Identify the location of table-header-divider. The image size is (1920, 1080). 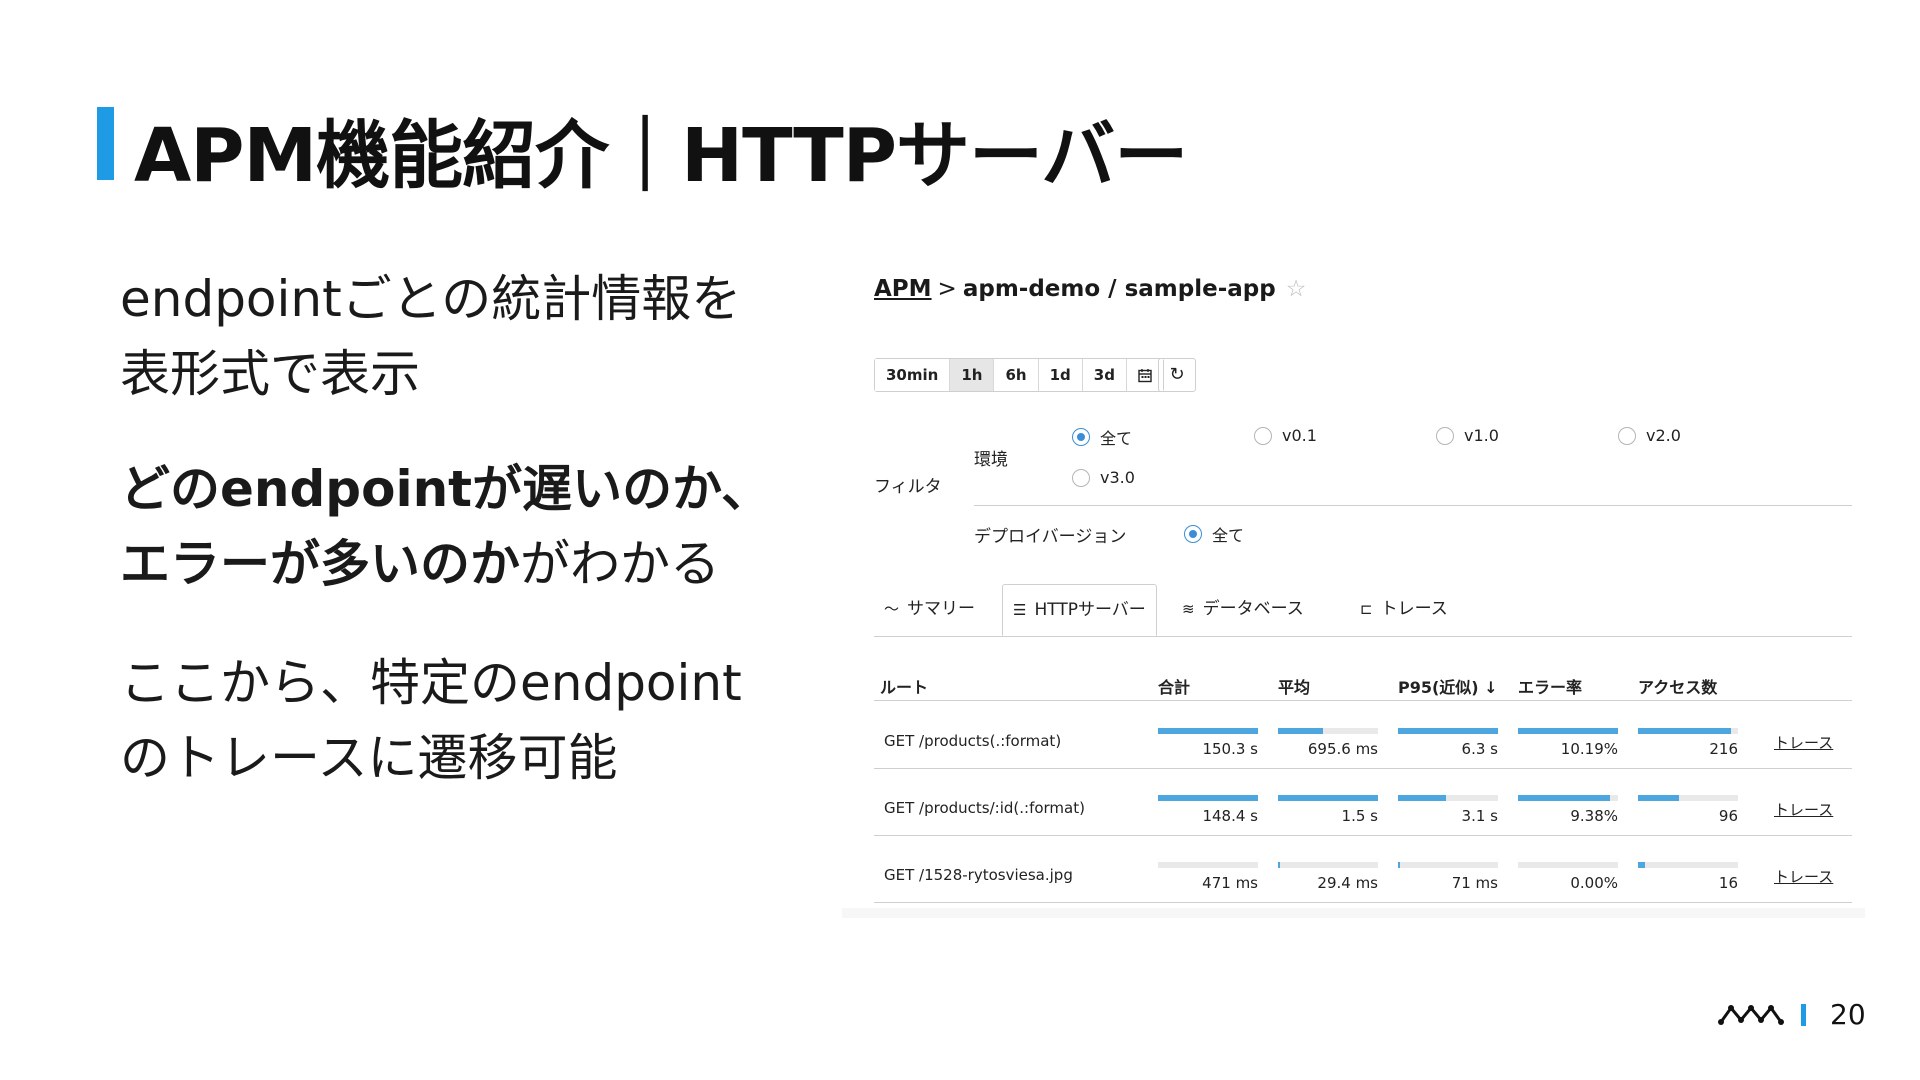
(1363, 700).